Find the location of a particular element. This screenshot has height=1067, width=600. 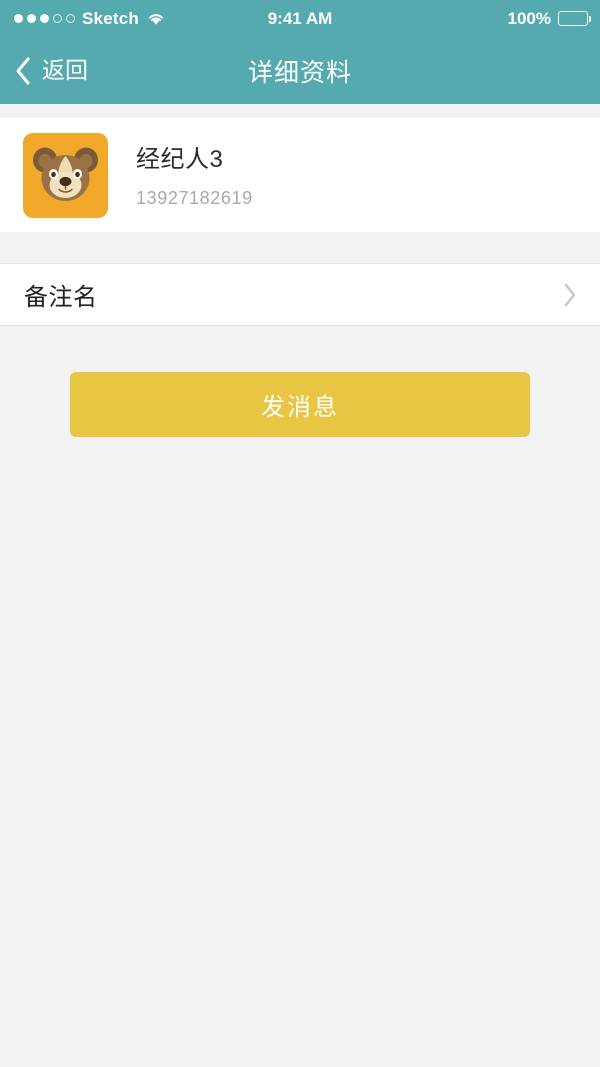

profile-card: 经纪人3 13927182619 is located at coordinates (300, 175).